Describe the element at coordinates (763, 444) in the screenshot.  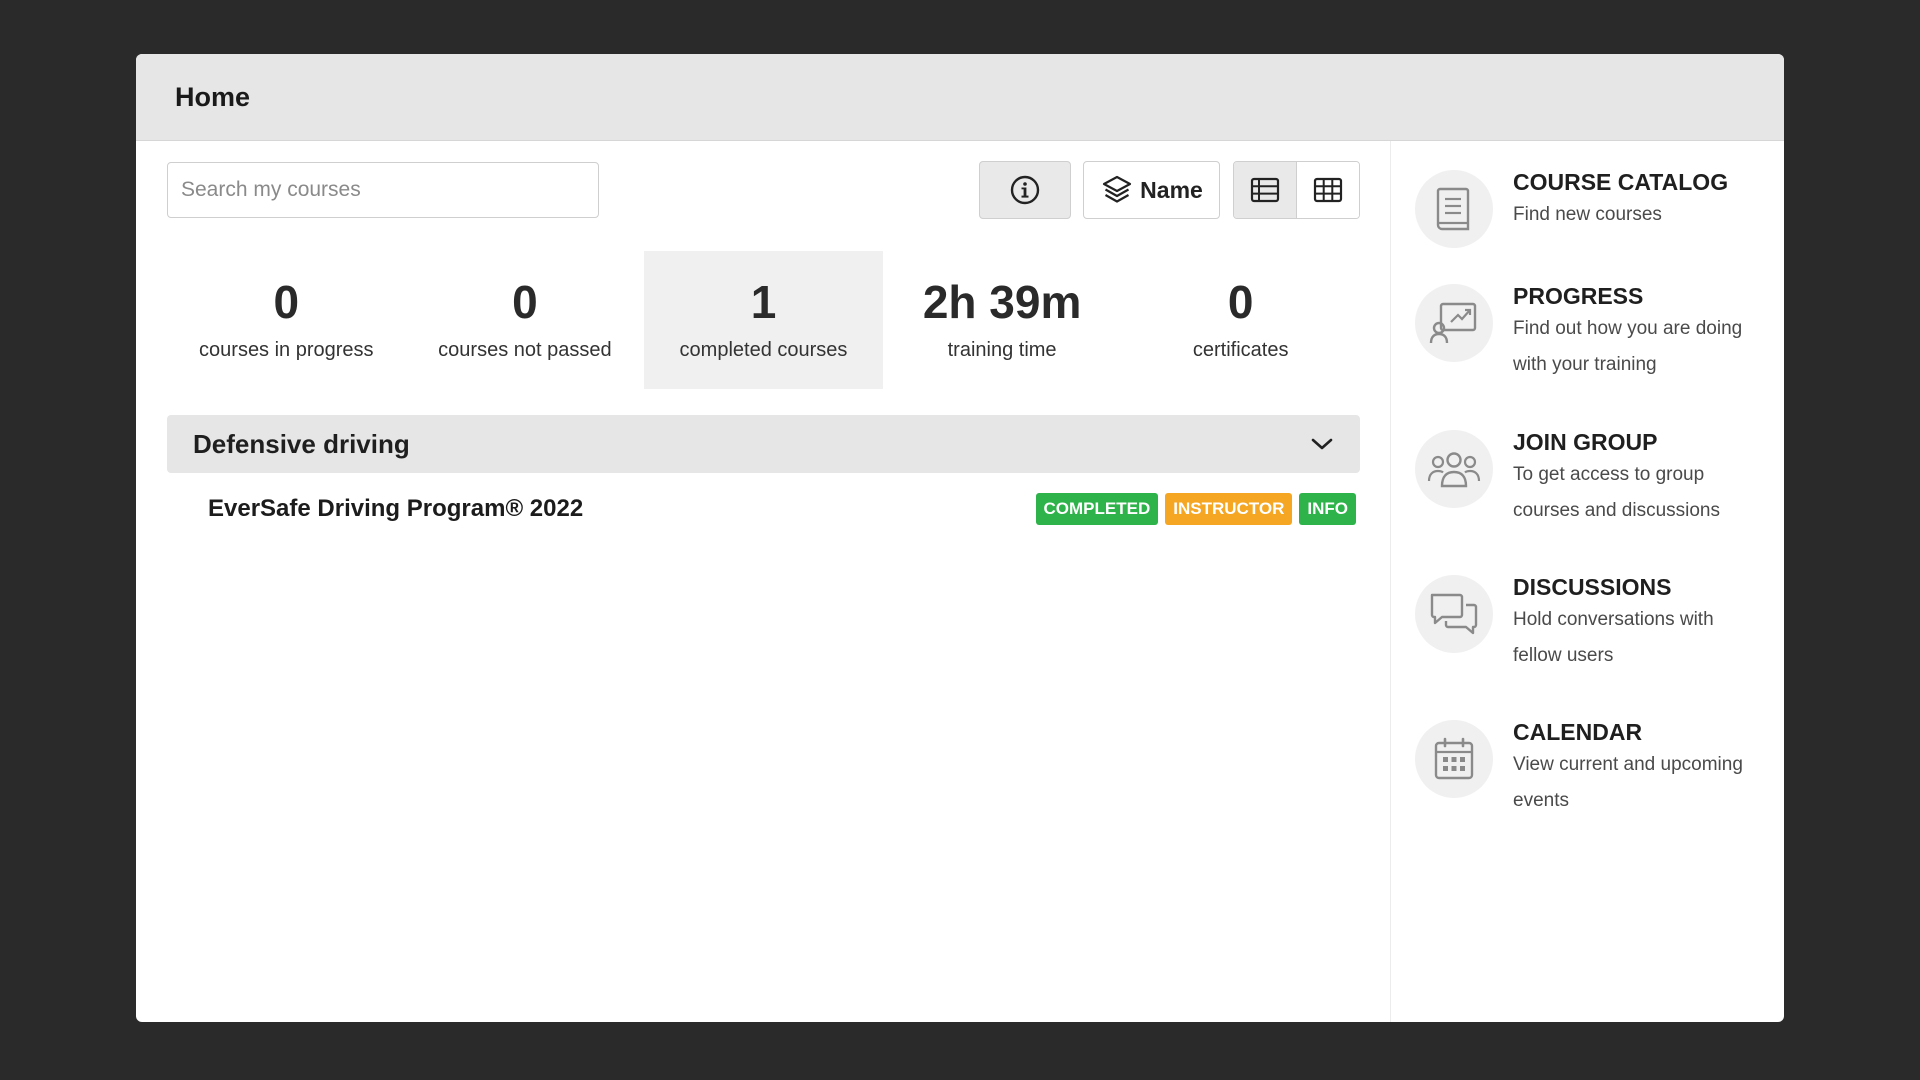
I see `category-header: Defensive driving` at that location.